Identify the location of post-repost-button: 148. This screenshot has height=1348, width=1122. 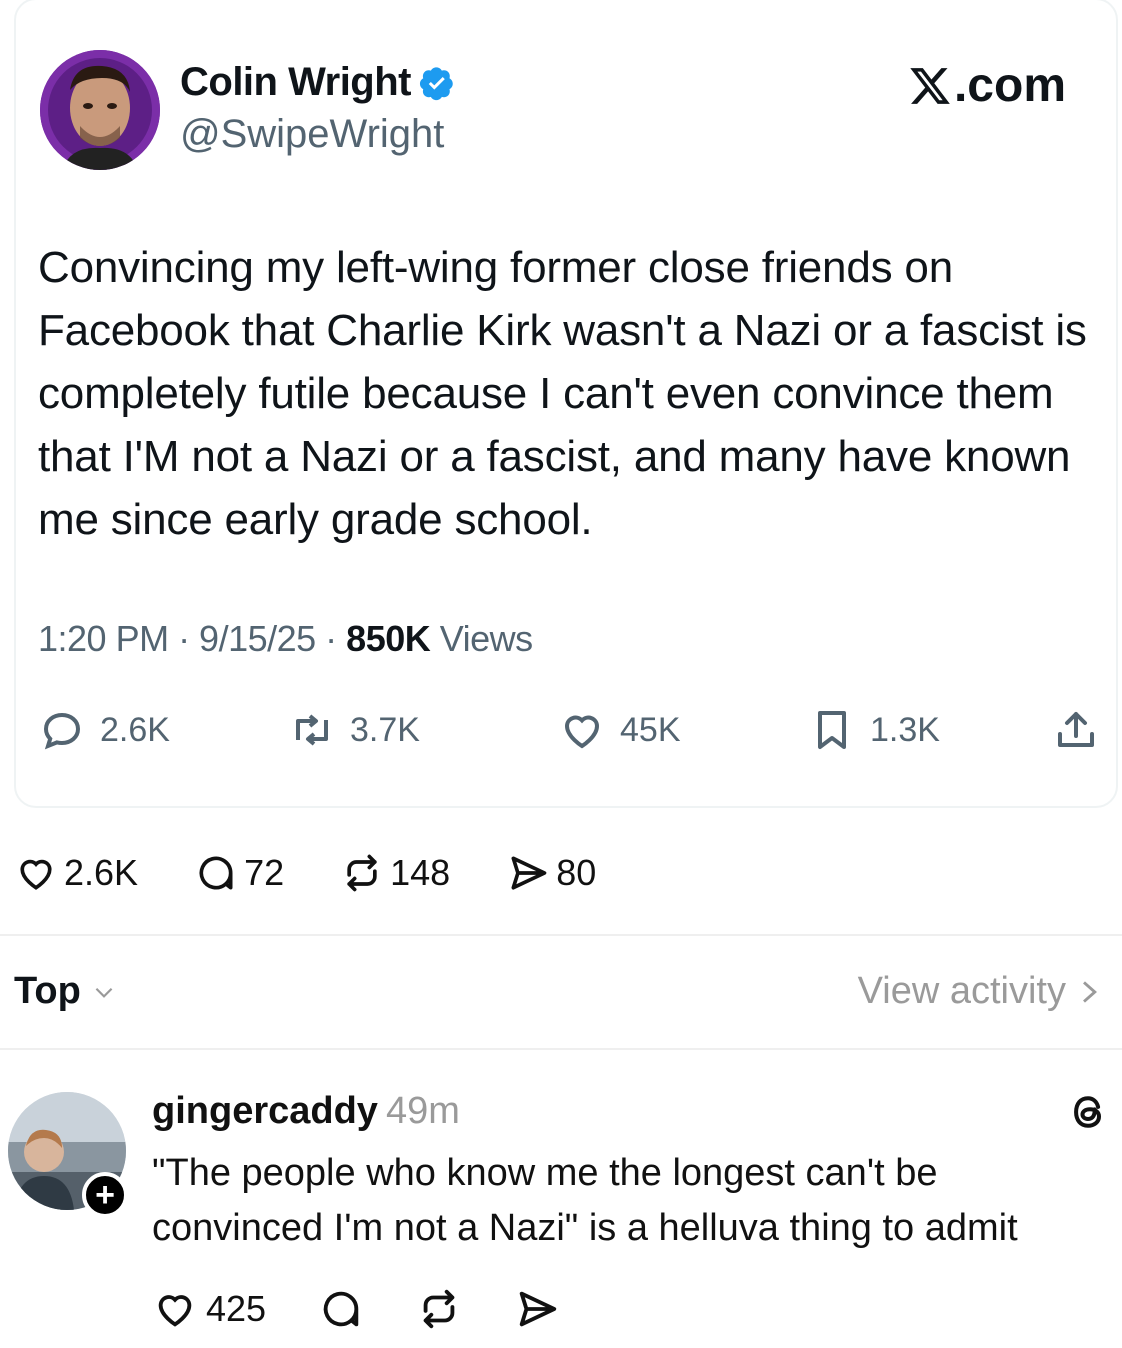
(395, 873).